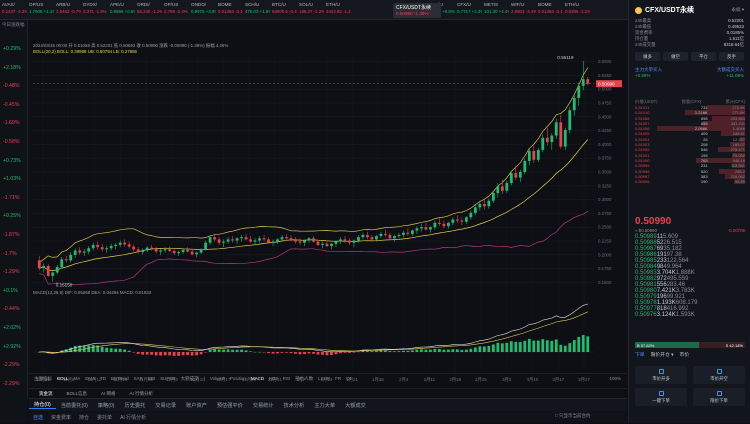 This screenshot has height=424, width=750. Describe the element at coordinates (615, 378) in the screenshot. I see `zoom-level: 100%` at that location.